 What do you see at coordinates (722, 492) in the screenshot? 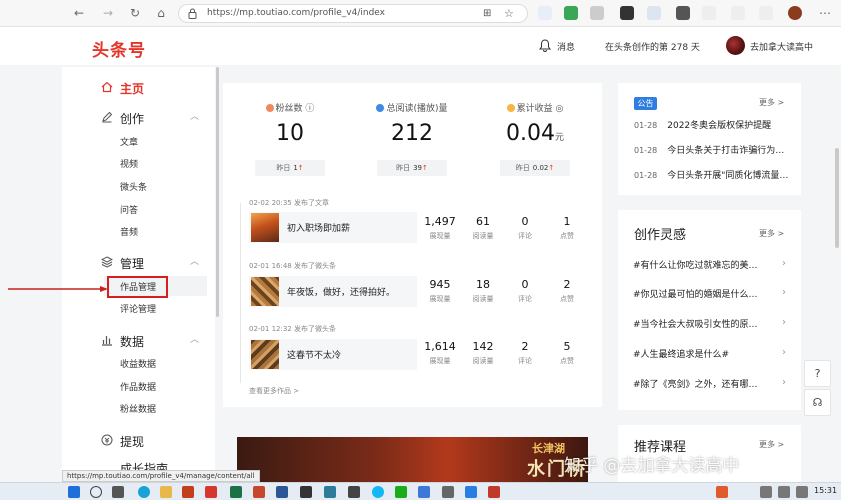
I see `tray-icon` at bounding box center [722, 492].